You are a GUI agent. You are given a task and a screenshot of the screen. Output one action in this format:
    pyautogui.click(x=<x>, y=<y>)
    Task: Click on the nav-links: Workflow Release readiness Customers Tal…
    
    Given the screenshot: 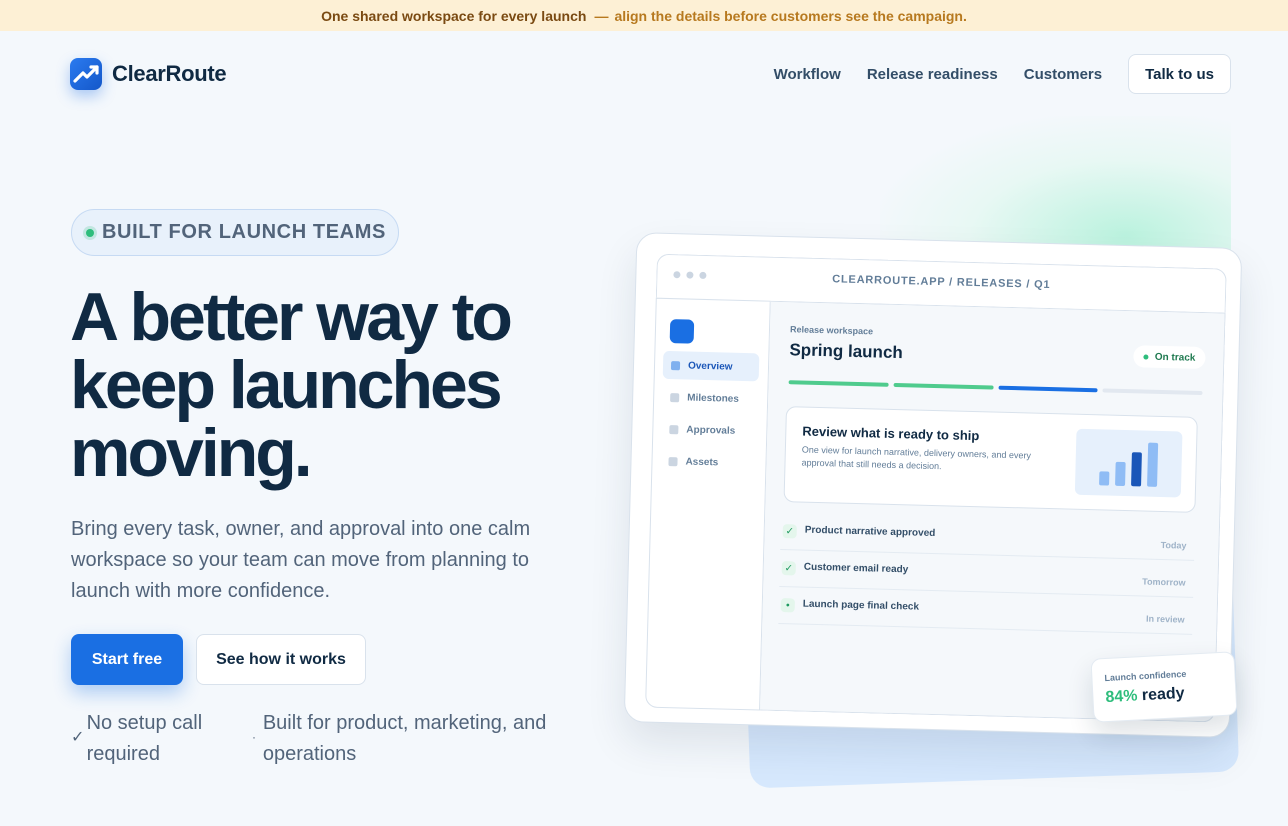 What is the action you would take?
    pyautogui.click(x=1002, y=74)
    